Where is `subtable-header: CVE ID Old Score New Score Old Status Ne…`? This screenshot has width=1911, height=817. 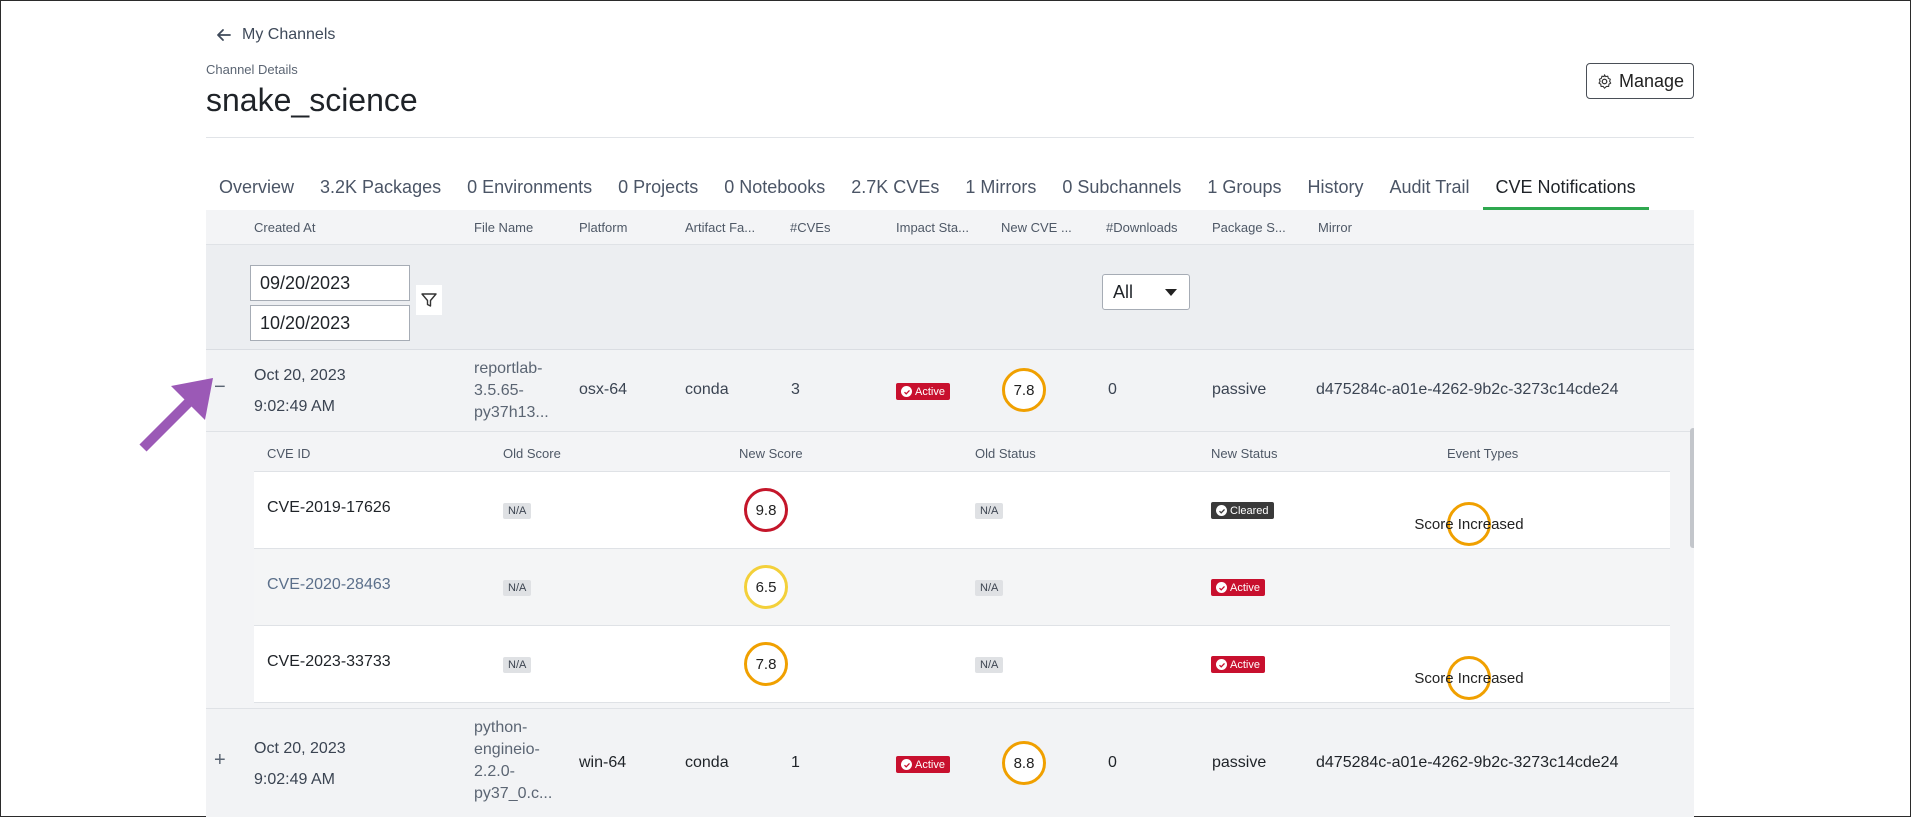 subtable-header: CVE ID Old Score New Score Old Status Ne… is located at coordinates (962, 452).